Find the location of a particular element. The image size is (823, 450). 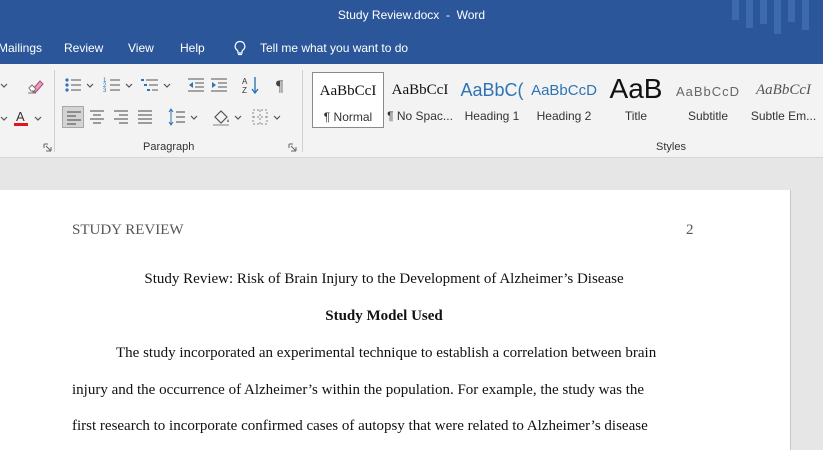

style-title: AaB Title is located at coordinates (636, 100).